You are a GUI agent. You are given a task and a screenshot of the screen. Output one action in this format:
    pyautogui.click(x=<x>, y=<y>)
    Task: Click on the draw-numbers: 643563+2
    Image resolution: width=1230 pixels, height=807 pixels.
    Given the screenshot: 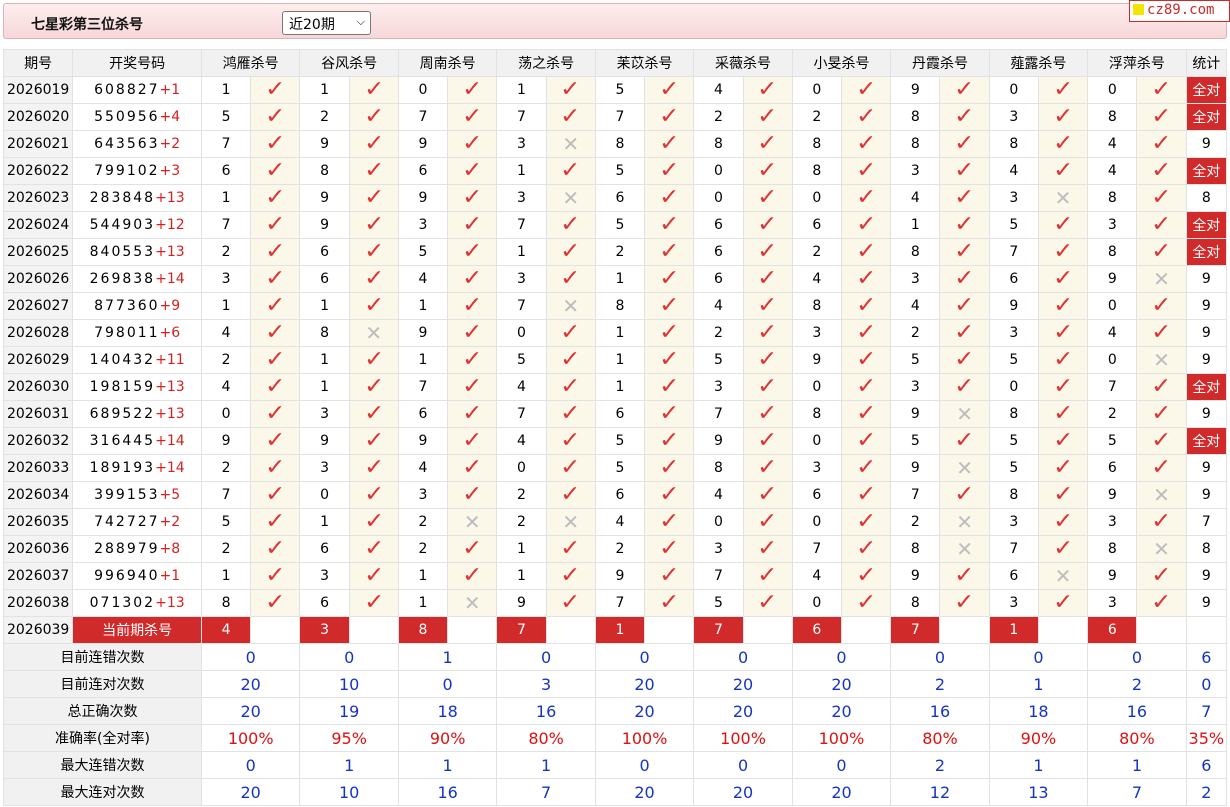 What is the action you would take?
    pyautogui.click(x=137, y=144)
    